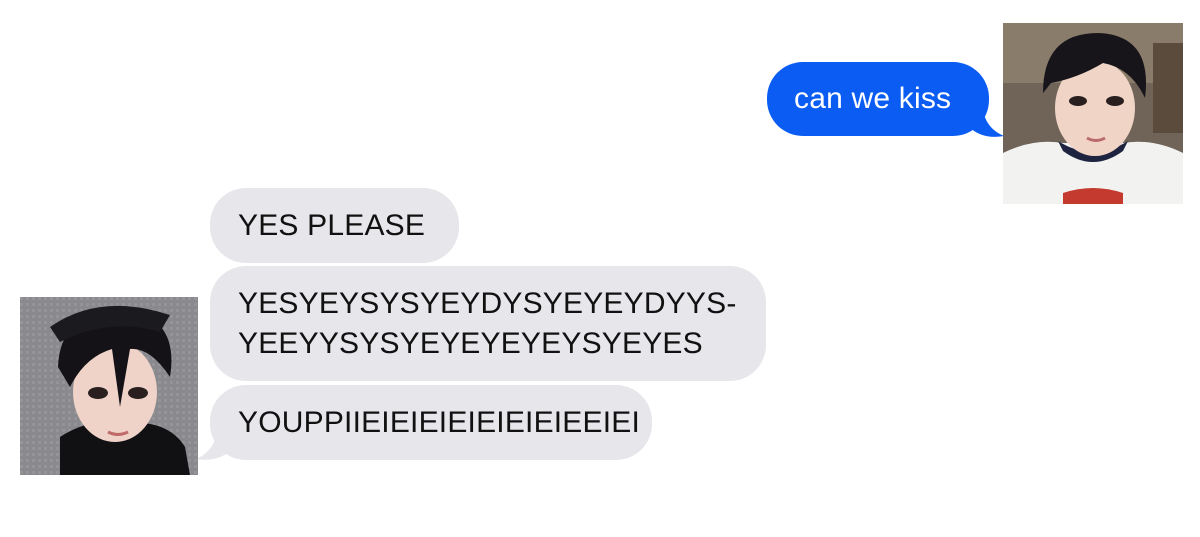 Image resolution: width=1200 pixels, height=537 pixels. Describe the element at coordinates (470, 343) in the screenshot. I see `received-message-text-line: YEEYYSYSYEYEYEYEYSYEYES` at that location.